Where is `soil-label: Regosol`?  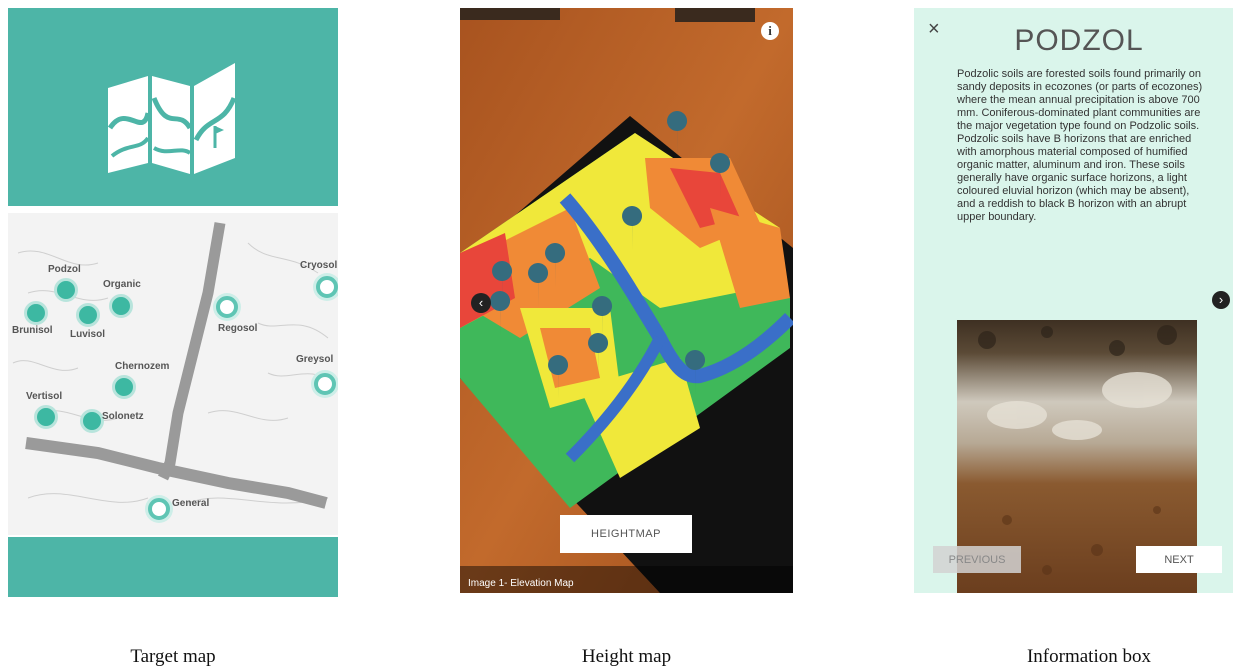
soil-label: Regosol is located at coordinates (238, 328).